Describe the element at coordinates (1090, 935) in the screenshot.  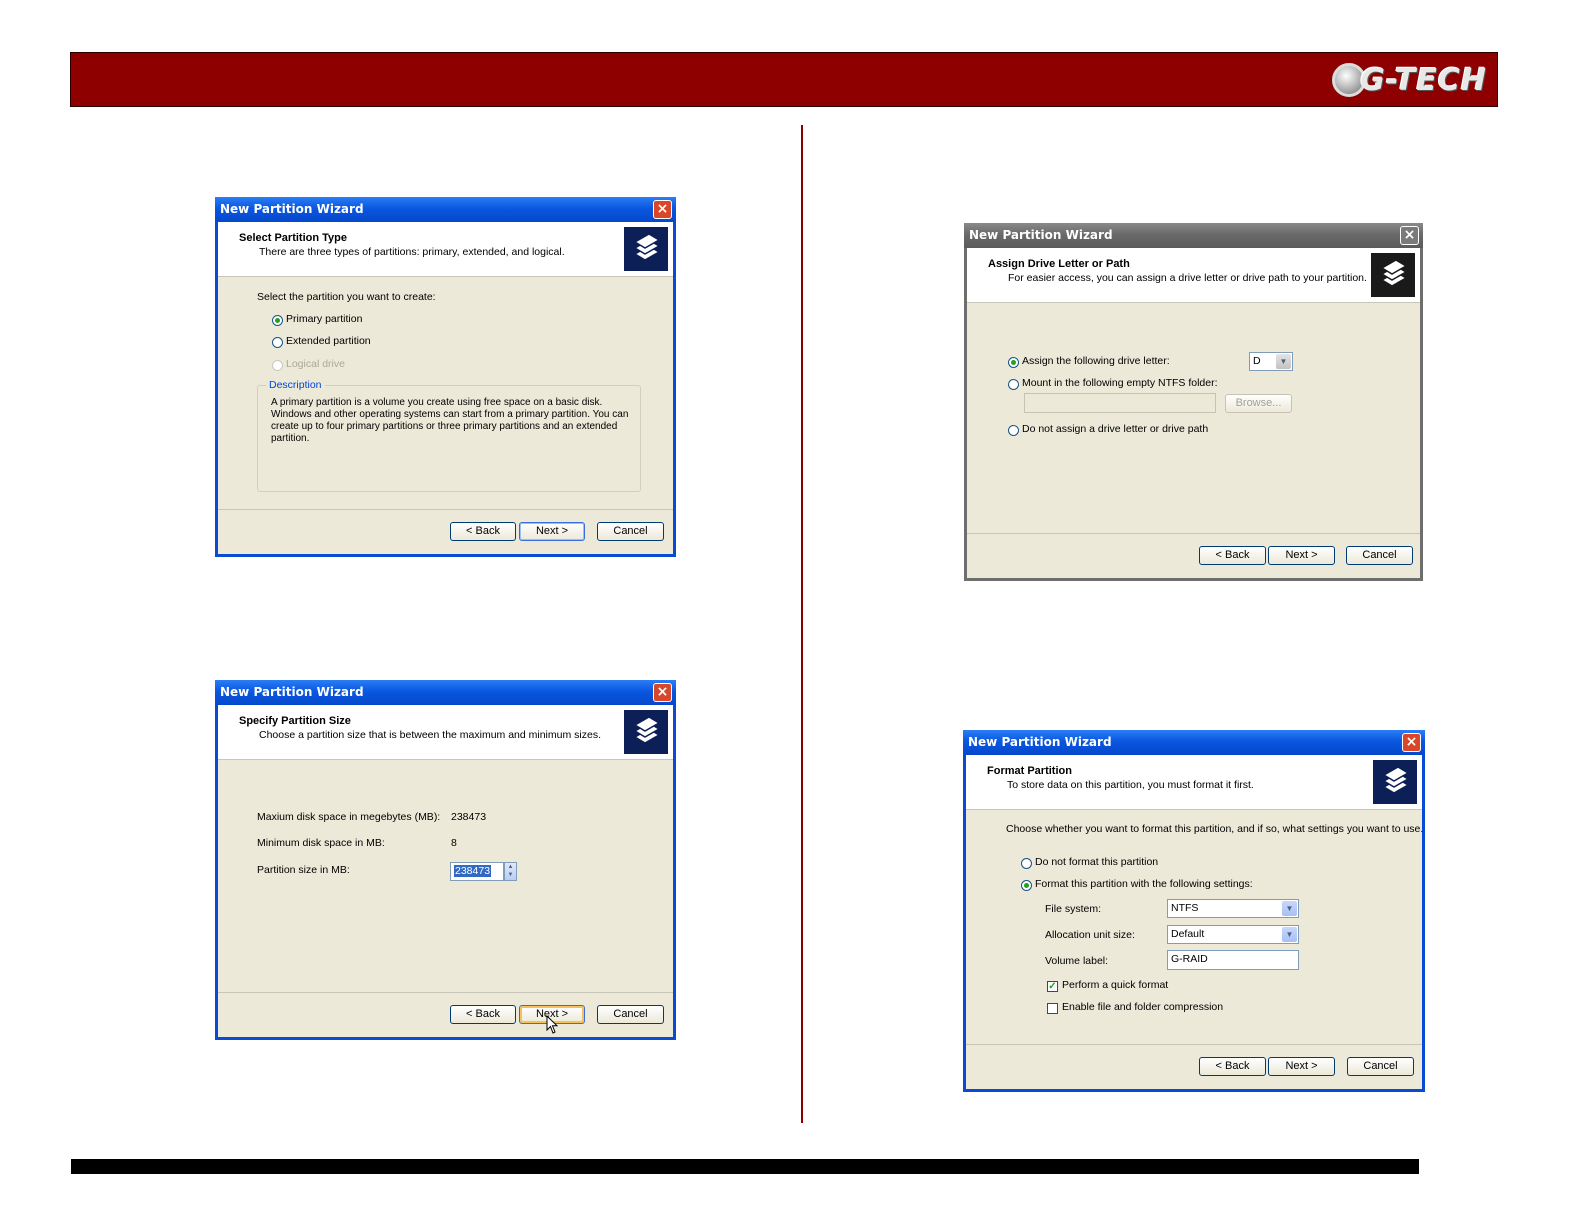
I see `allocation-unit-label: Allocation unit size:` at that location.